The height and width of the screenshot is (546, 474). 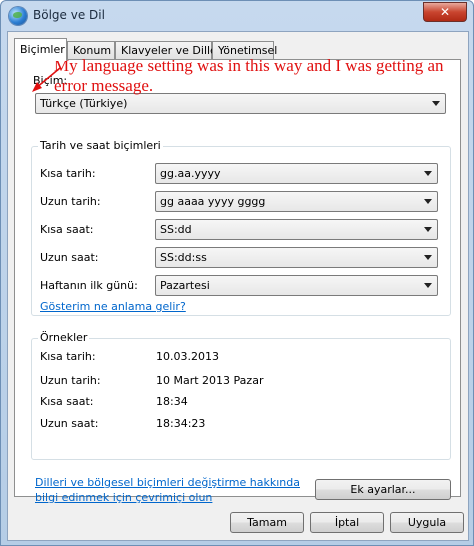 What do you see at coordinates (185, 285) in the screenshot?
I see `first-day-of-week-value: Pazartesi` at bounding box center [185, 285].